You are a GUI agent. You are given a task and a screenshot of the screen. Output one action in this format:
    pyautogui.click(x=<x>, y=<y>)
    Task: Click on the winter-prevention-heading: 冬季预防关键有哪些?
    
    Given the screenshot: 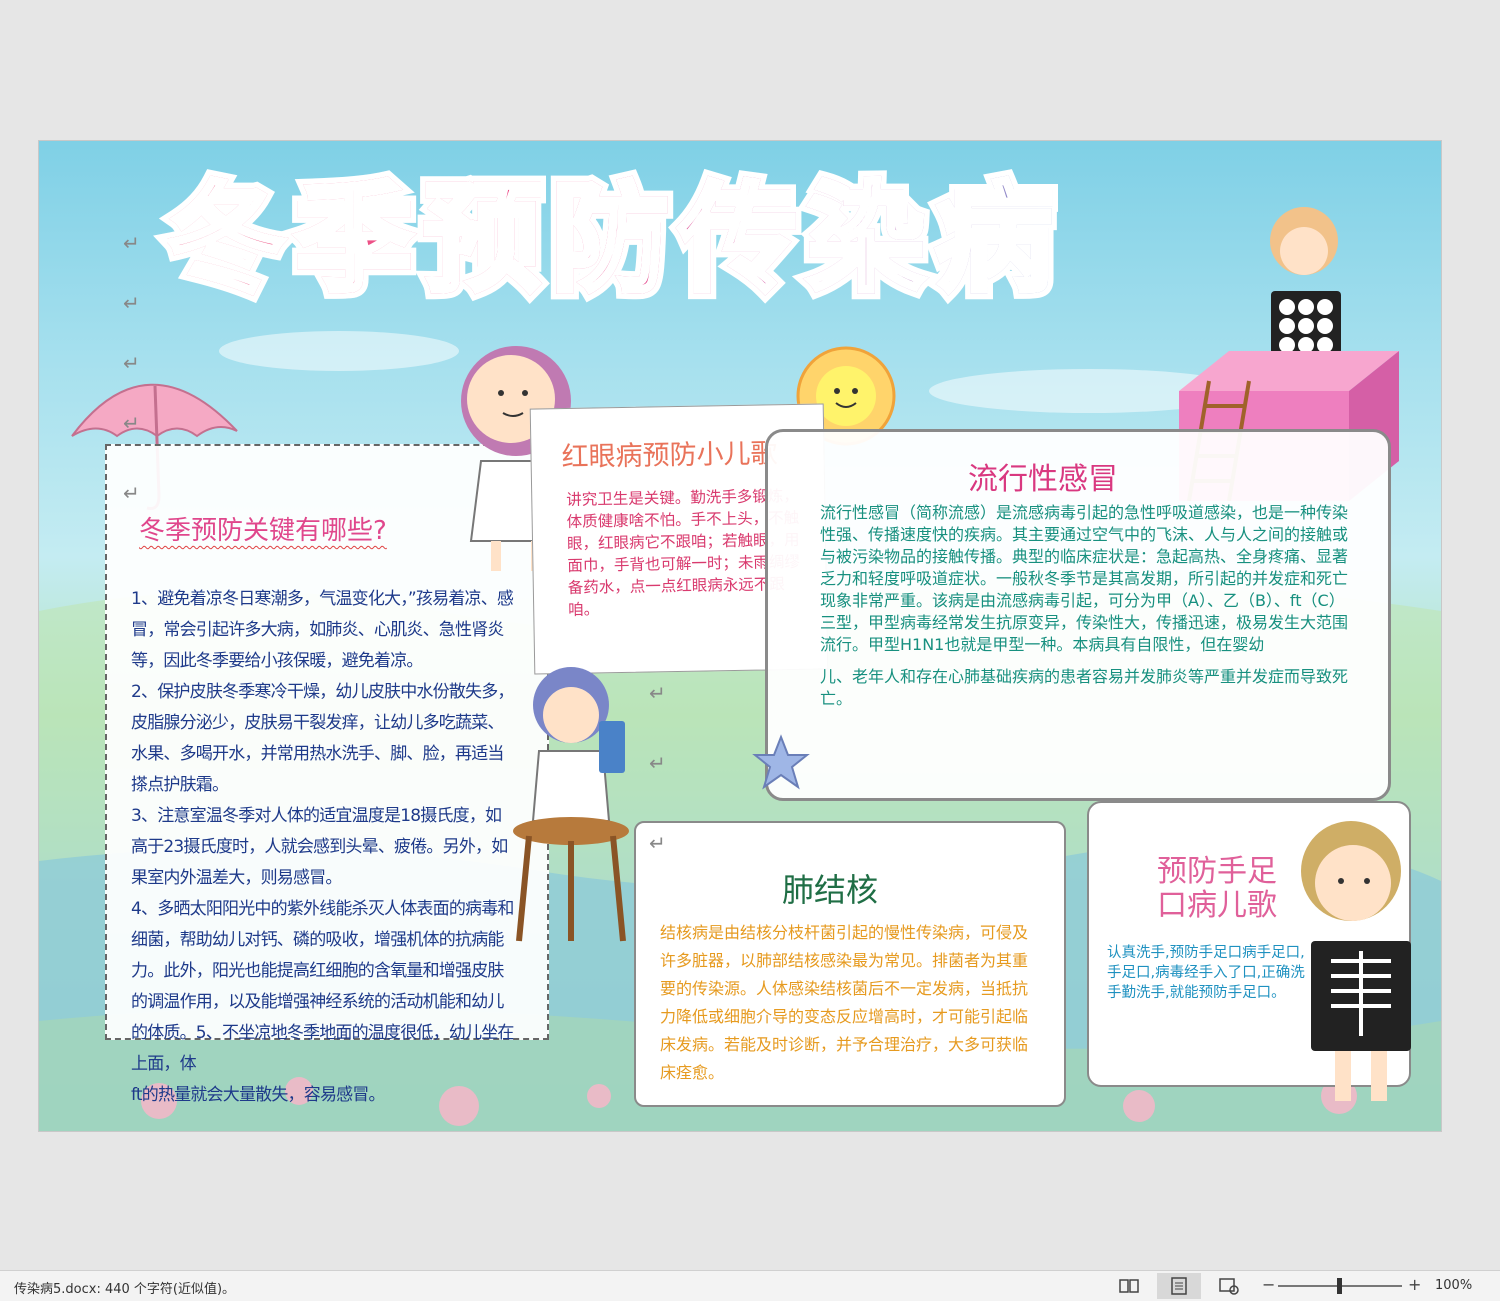 What is the action you would take?
    pyautogui.click(x=263, y=531)
    